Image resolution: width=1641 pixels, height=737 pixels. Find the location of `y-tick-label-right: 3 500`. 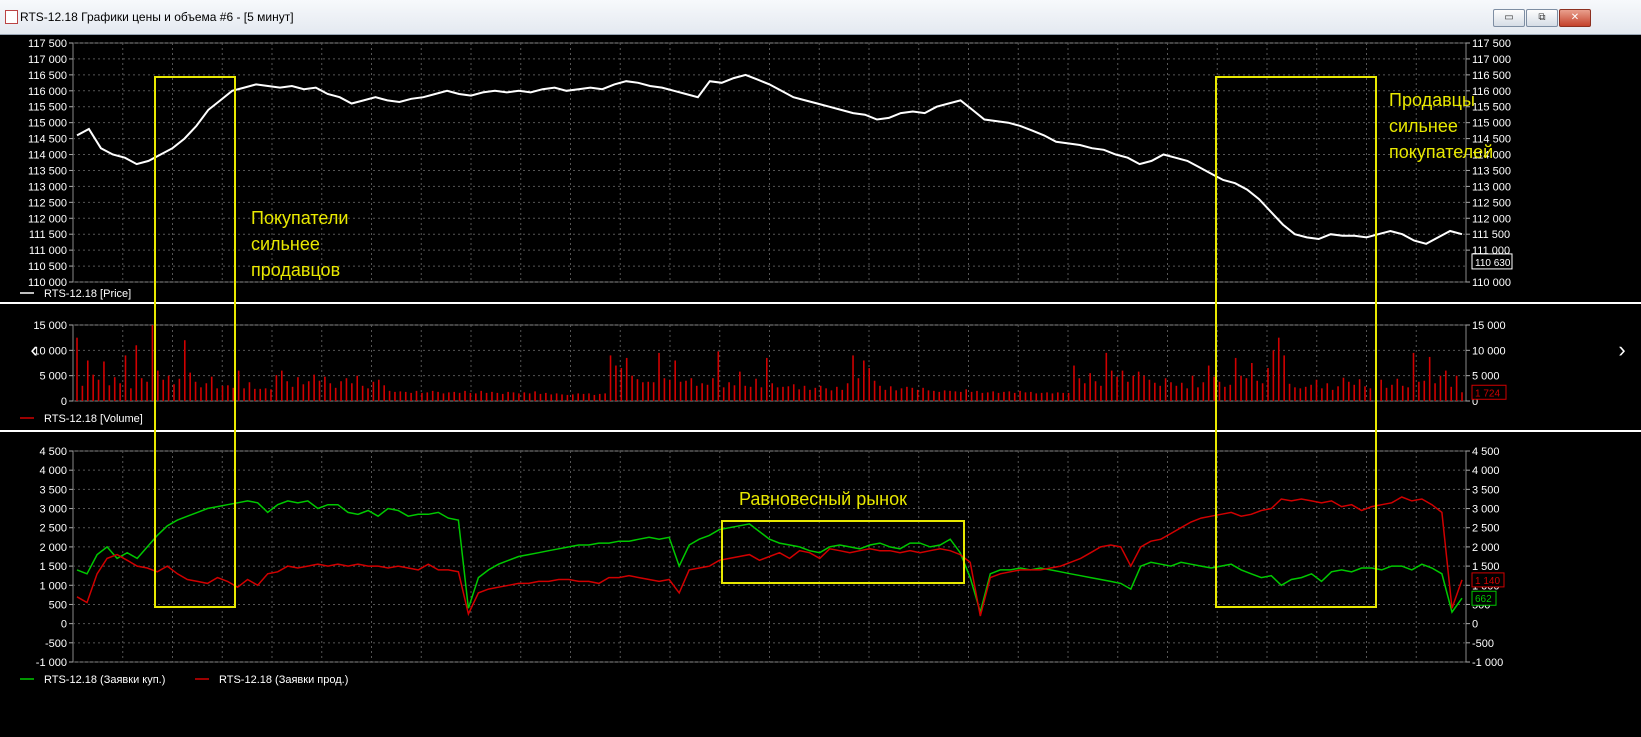

y-tick-label-right: 3 500 is located at coordinates (1486, 490).